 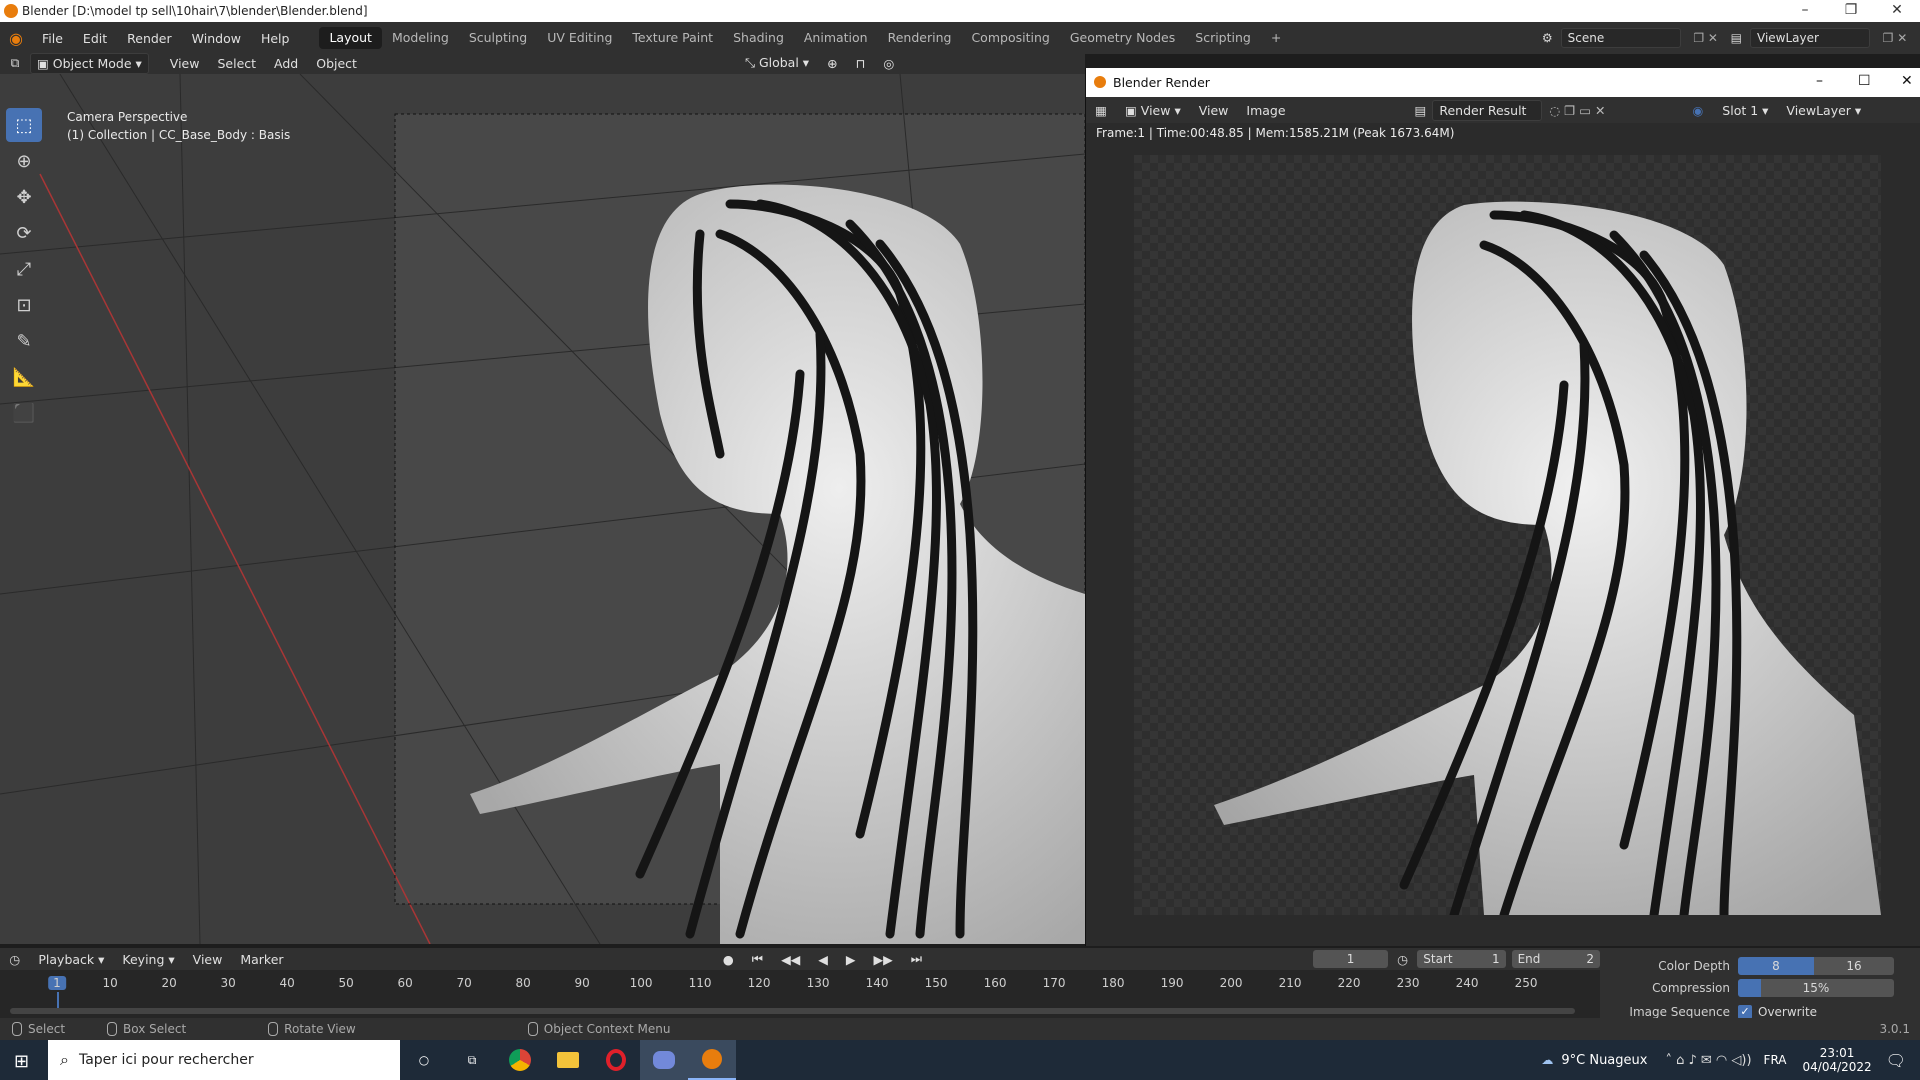 I want to click on status-select-label: Select, so click(x=47, y=1029).